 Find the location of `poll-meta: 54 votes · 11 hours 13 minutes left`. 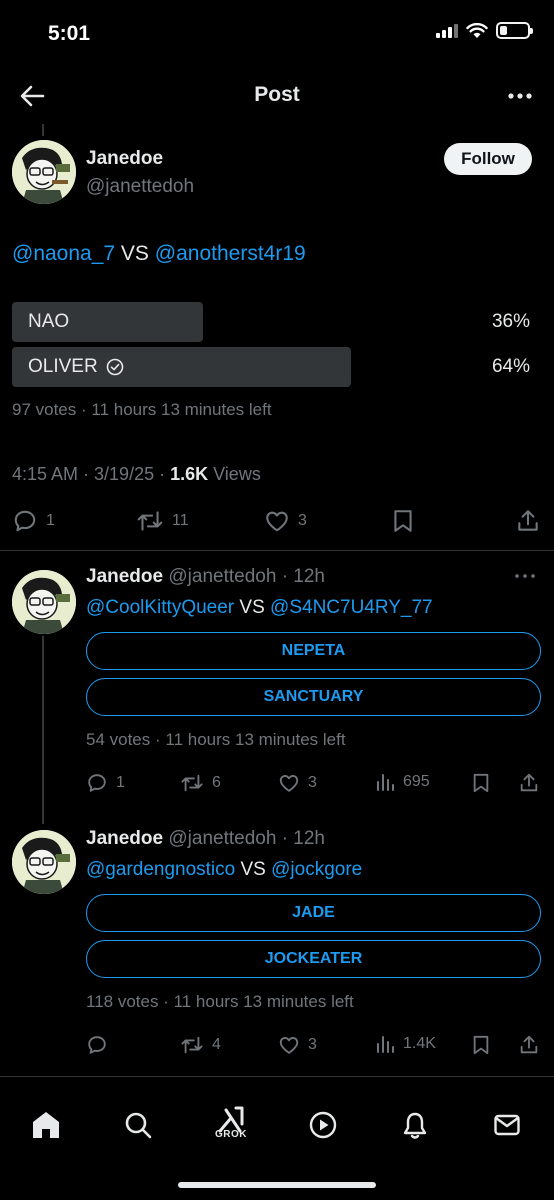

poll-meta: 54 votes · 11 hours 13 minutes left is located at coordinates (216, 739).